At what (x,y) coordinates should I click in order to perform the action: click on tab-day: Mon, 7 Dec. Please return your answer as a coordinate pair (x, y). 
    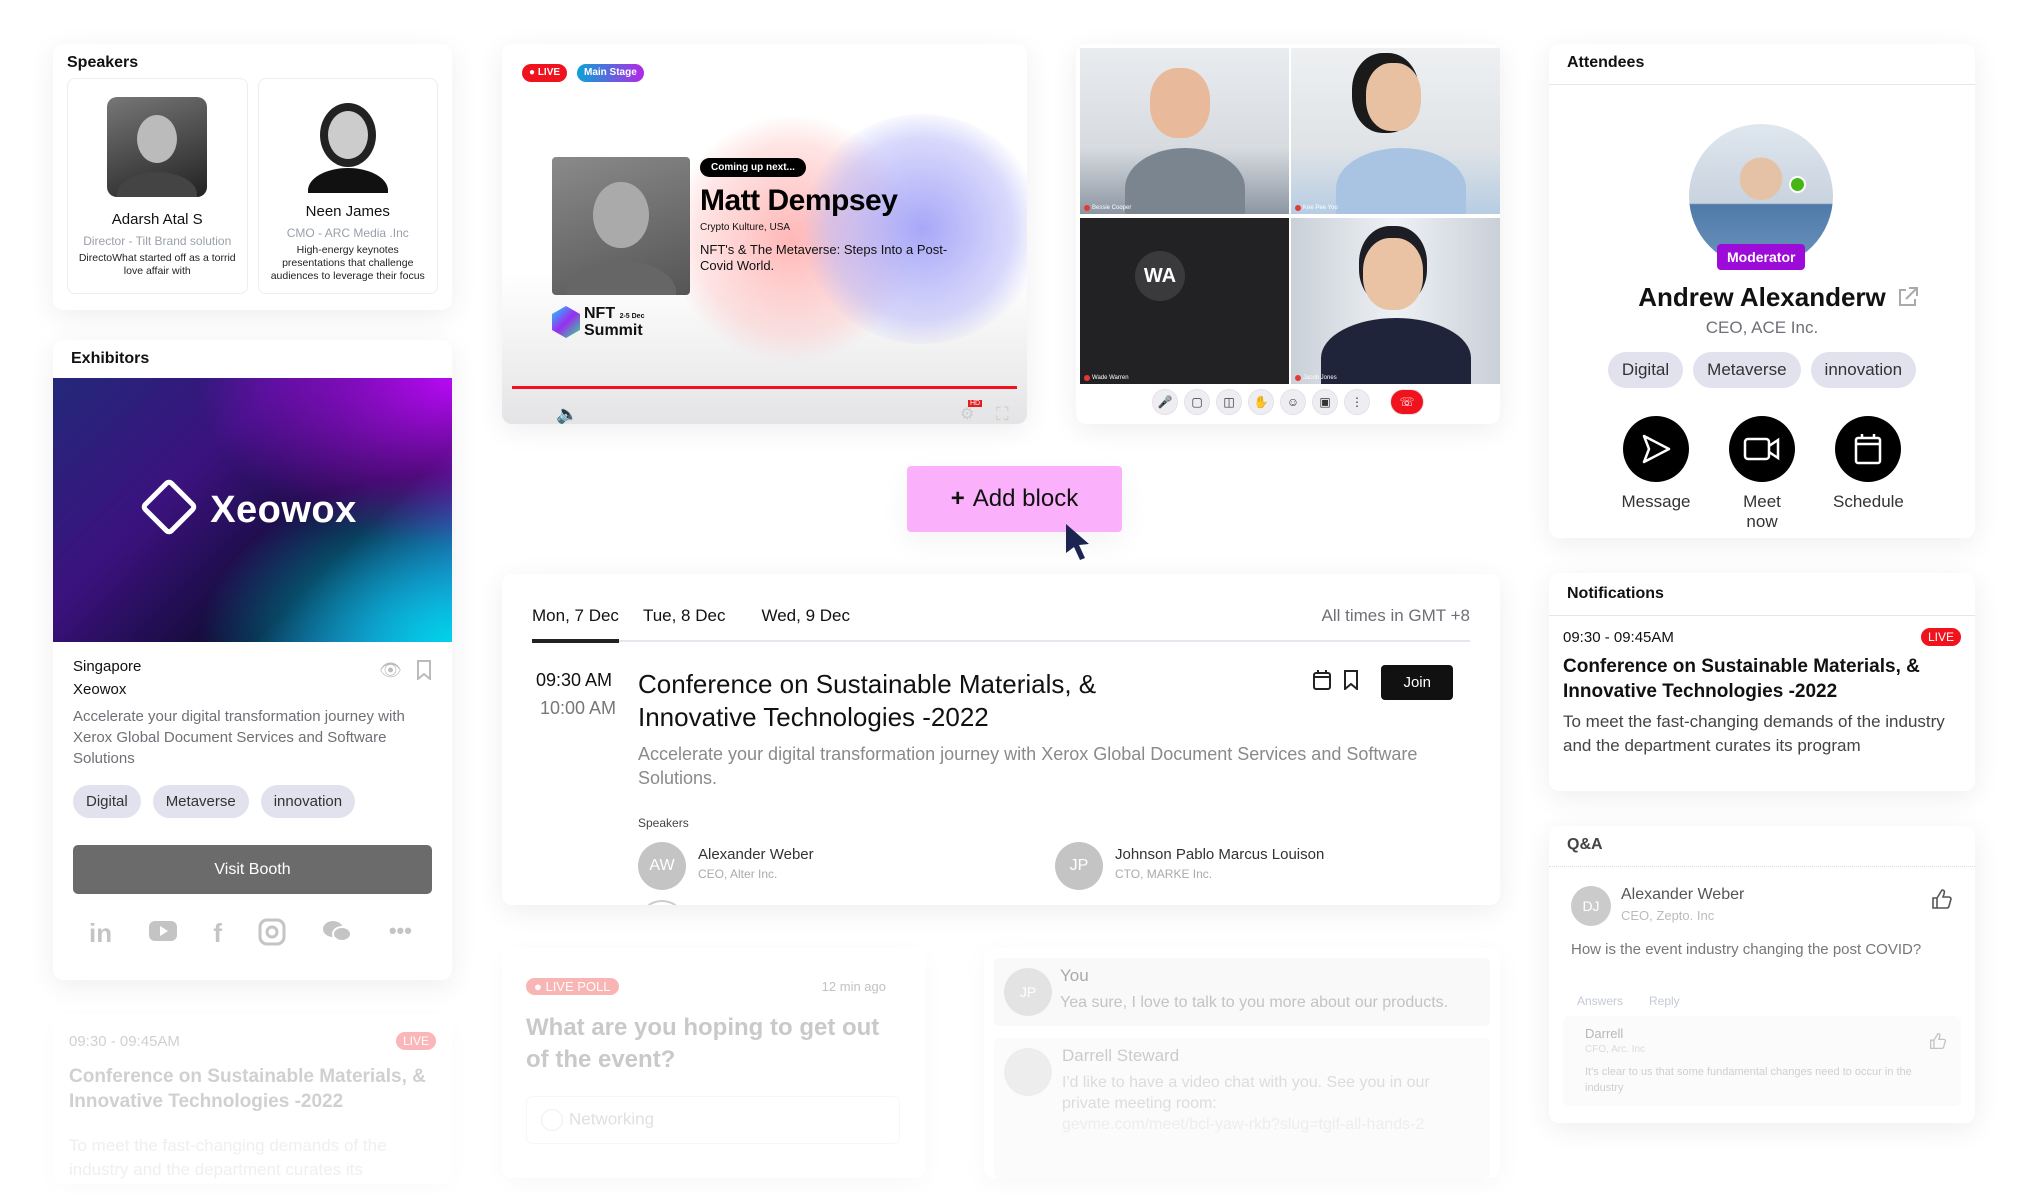
    Looking at the image, I should click on (575, 624).